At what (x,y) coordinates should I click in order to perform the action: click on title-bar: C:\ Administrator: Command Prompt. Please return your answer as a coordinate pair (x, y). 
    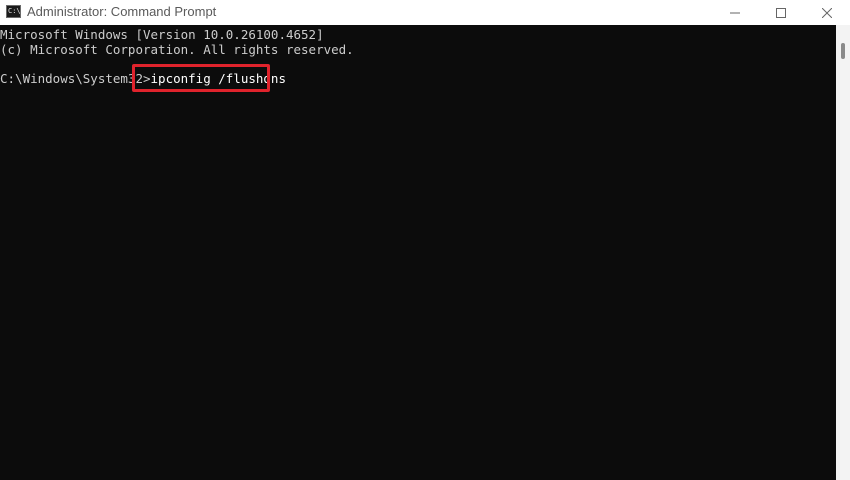
    Looking at the image, I should click on (425, 12).